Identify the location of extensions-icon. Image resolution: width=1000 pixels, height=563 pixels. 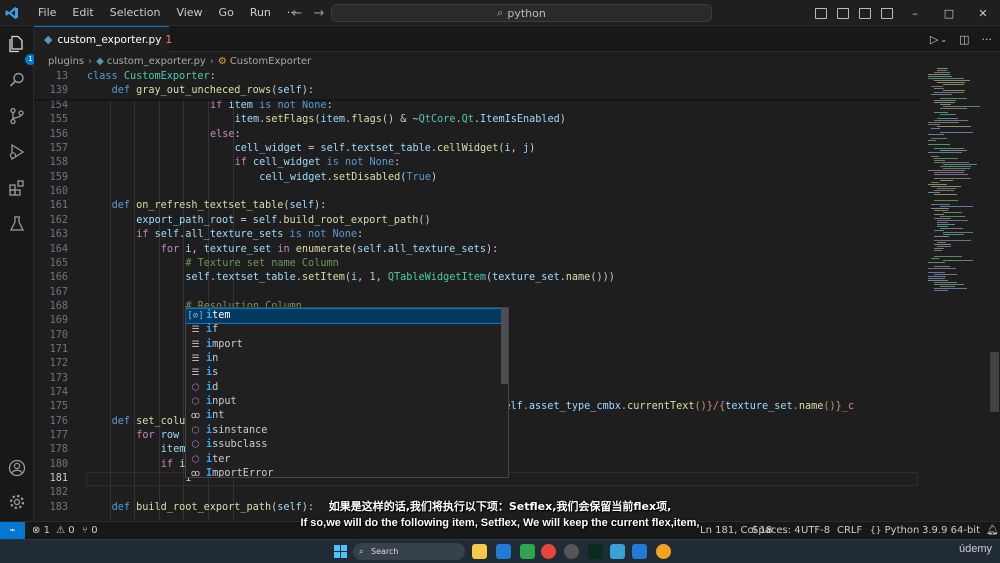
(17, 188).